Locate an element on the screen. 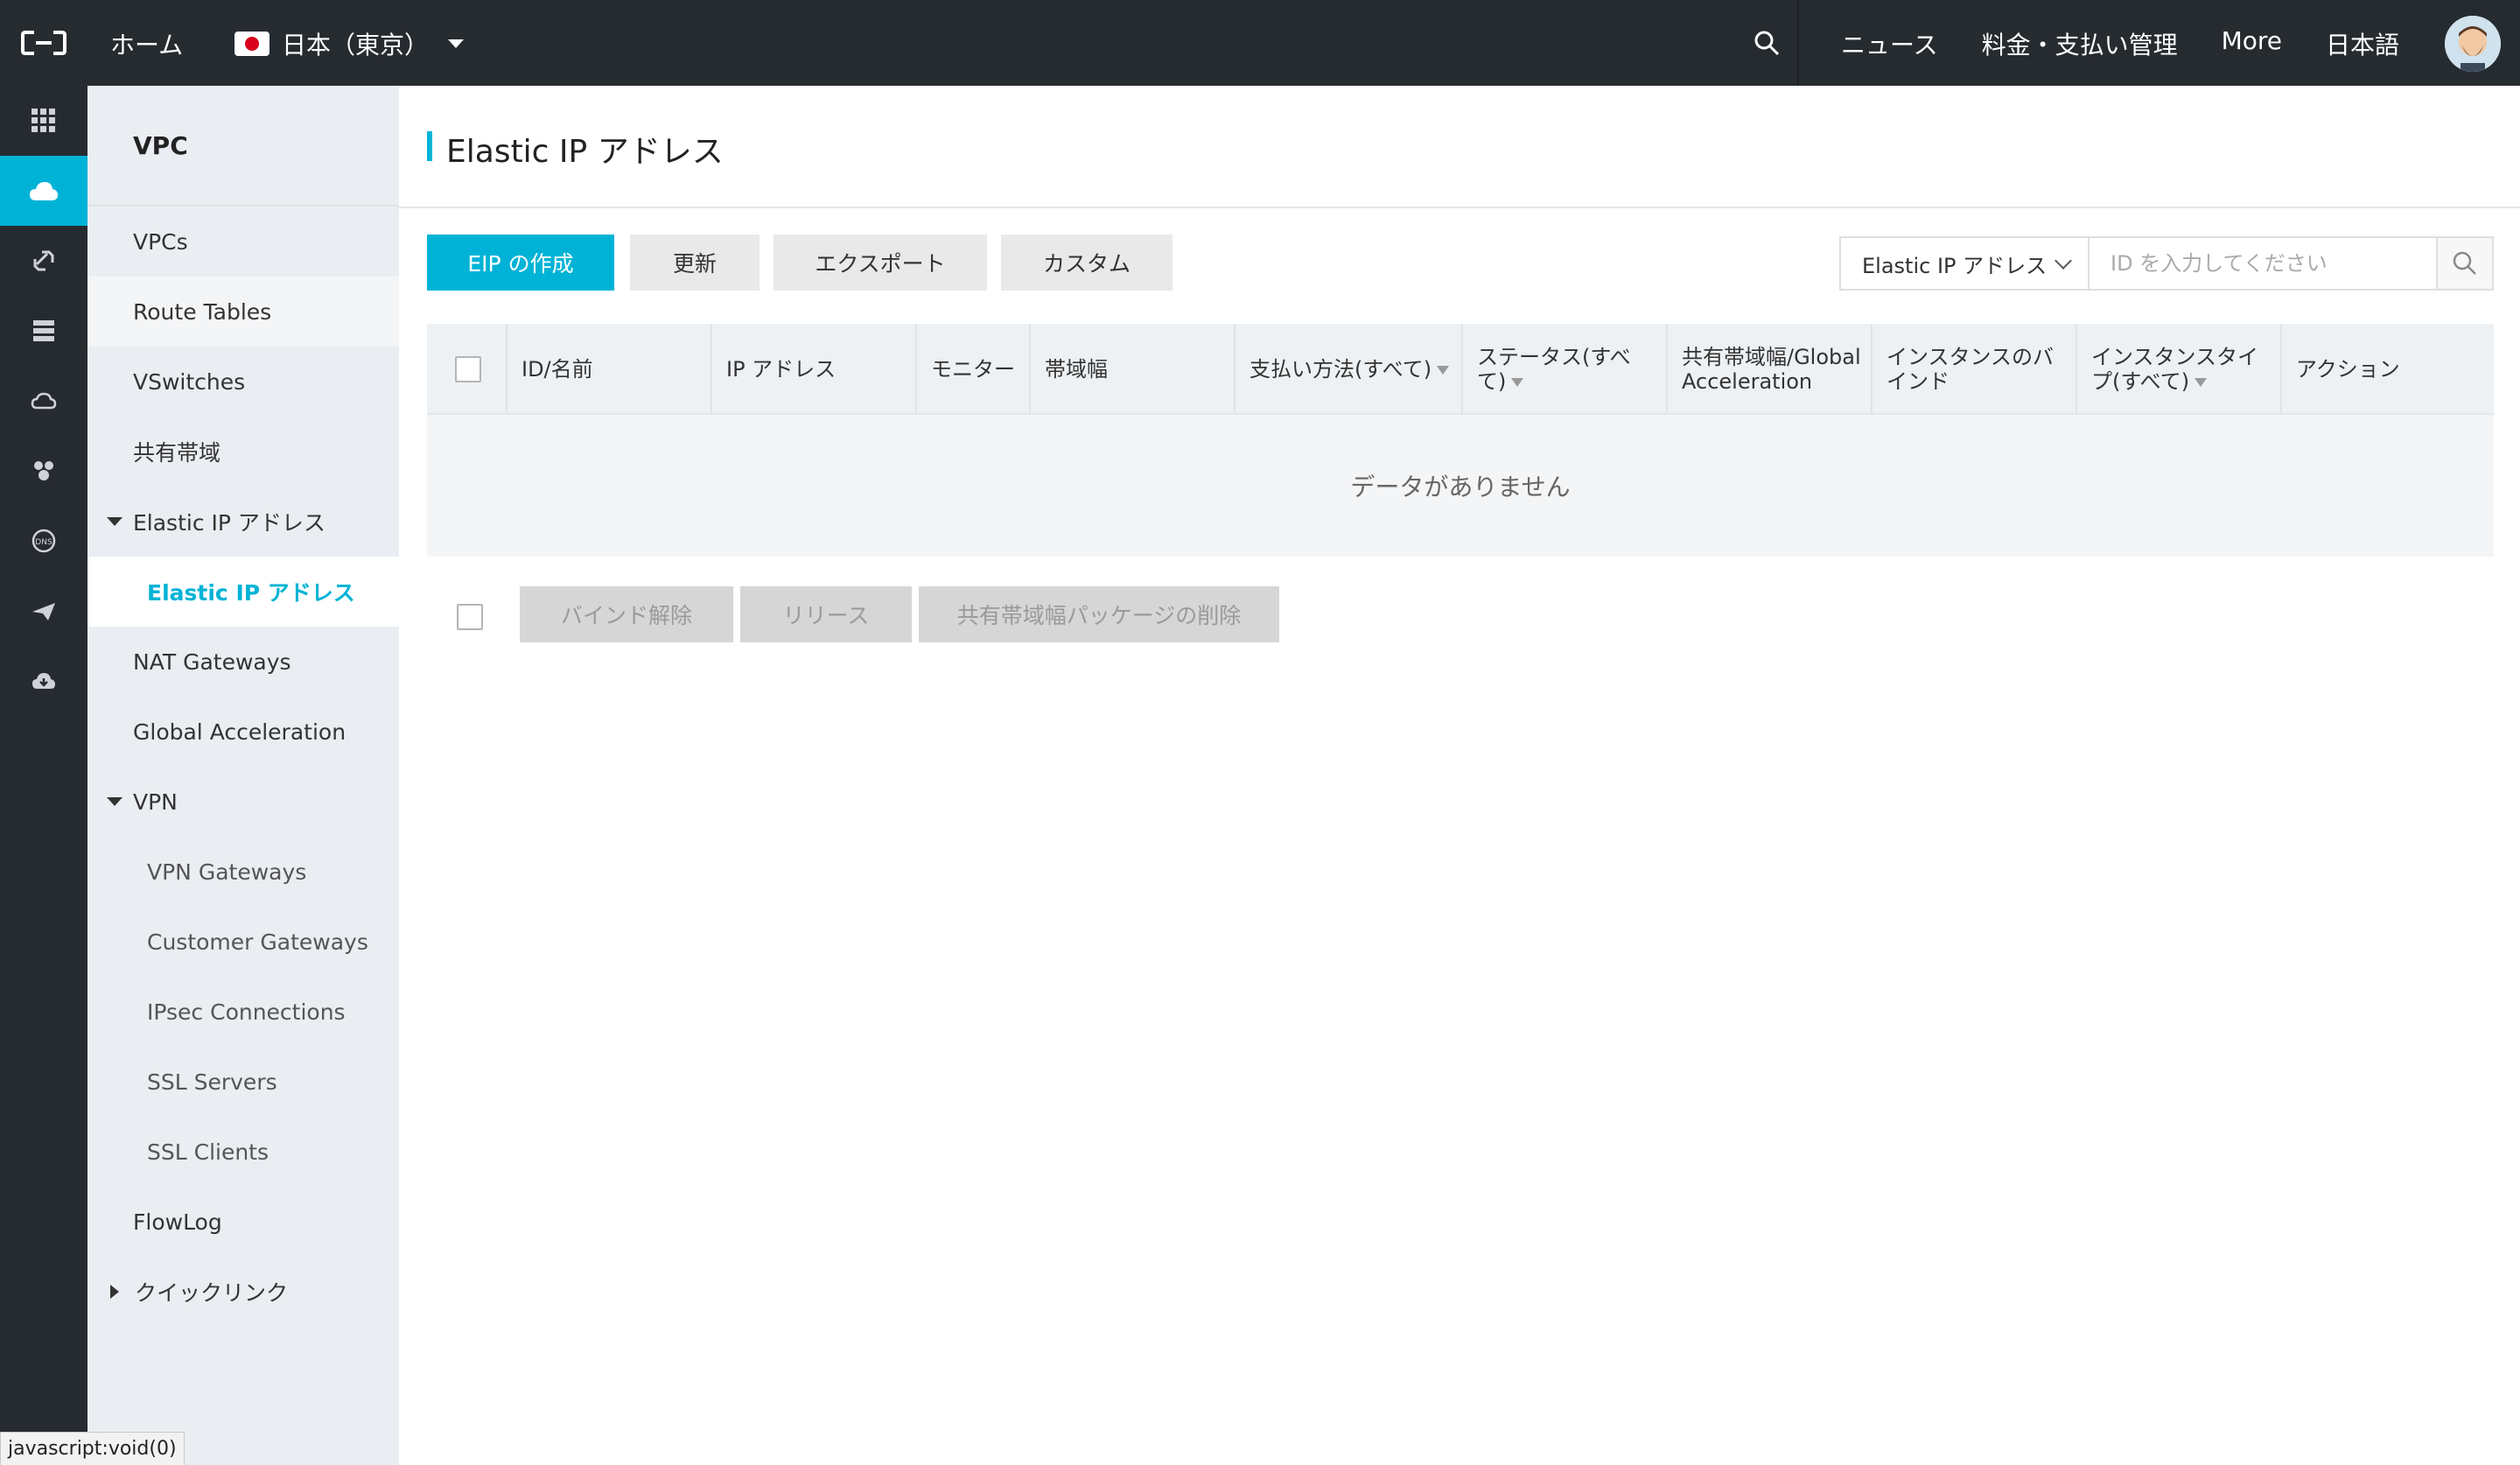  rail-item-products is located at coordinates (44, 121).